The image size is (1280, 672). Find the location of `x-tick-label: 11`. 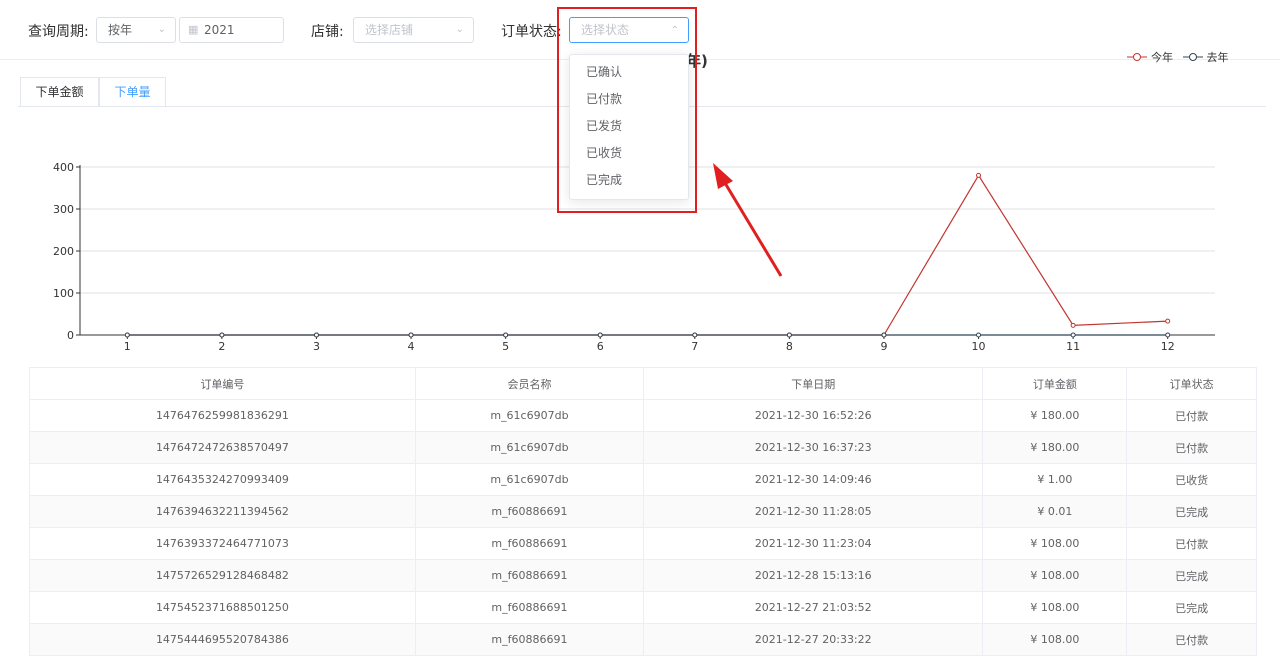

x-tick-label: 11 is located at coordinates (1073, 346).